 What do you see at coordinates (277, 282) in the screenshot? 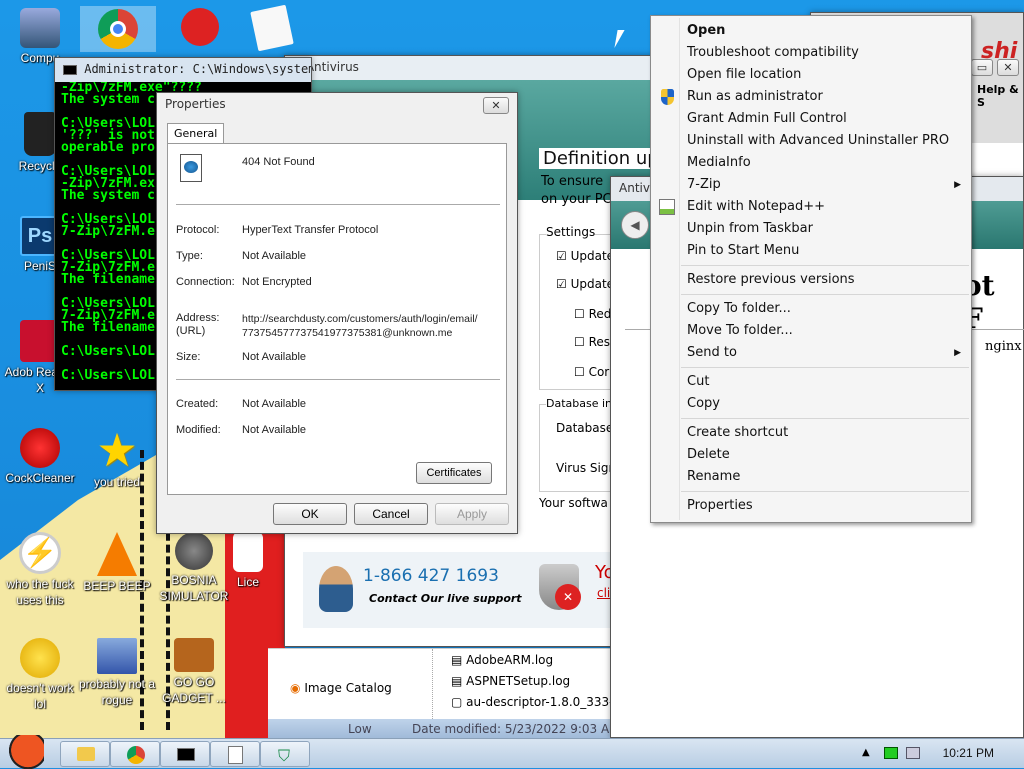
I see `connection-value: Not Encrypted` at bounding box center [277, 282].